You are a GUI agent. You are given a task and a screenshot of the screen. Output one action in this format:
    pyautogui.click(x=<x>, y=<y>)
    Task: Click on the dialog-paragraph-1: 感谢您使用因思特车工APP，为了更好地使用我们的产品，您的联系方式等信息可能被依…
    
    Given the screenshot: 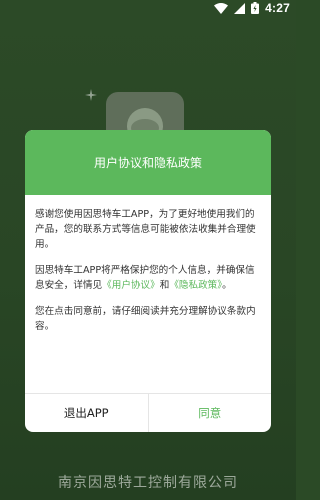 What is the action you would take?
    pyautogui.click(x=145, y=229)
    